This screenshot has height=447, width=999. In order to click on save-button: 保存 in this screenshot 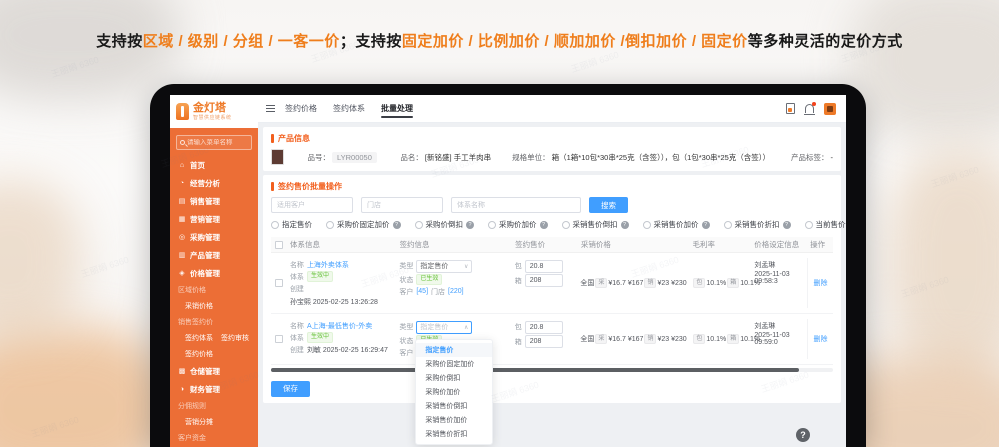, I will do `click(290, 388)`.